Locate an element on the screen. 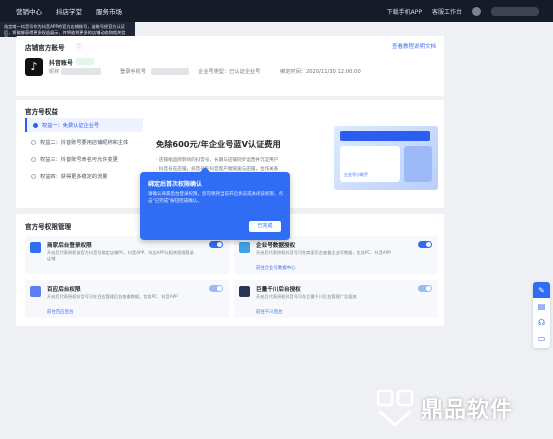 This screenshot has height=439, width=553. top-navbar: 营销中心 抖店学堂 服务市场 下载手机APP 客服工作台 is located at coordinates (276, 11).